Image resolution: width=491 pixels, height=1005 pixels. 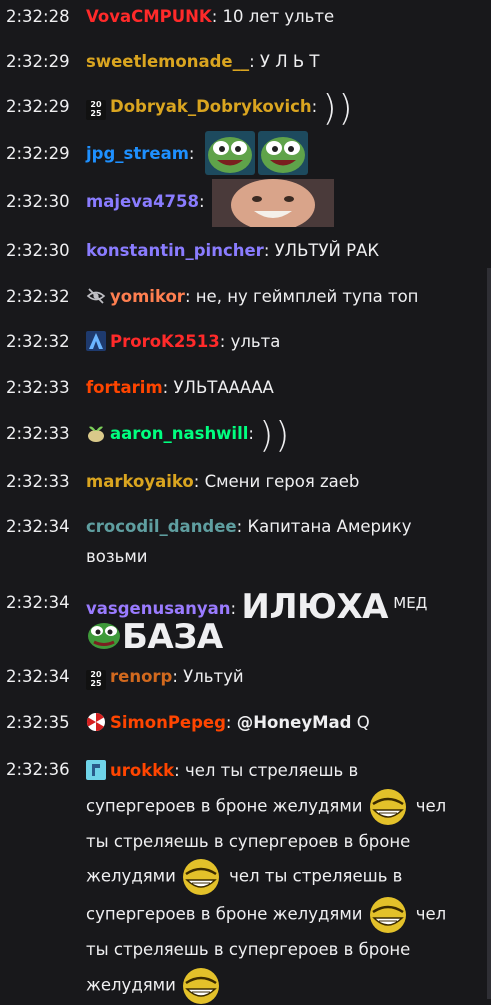 What do you see at coordinates (96, 341) in the screenshot?
I see `a-badge-icon` at bounding box center [96, 341].